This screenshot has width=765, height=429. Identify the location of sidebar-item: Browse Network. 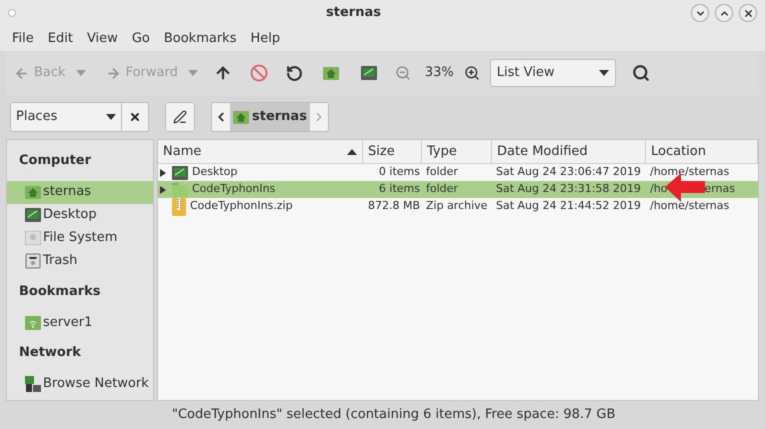
(80, 384).